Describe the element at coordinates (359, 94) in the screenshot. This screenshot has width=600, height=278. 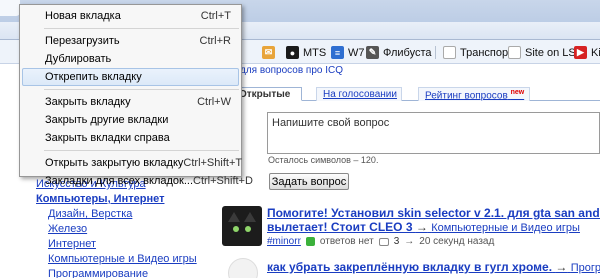
I see `tab-voting: На голосовании` at that location.